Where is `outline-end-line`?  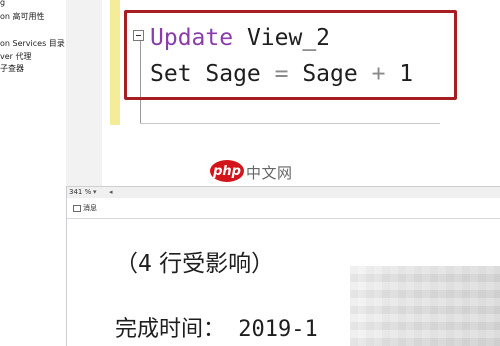 outline-end-line is located at coordinates (290, 123).